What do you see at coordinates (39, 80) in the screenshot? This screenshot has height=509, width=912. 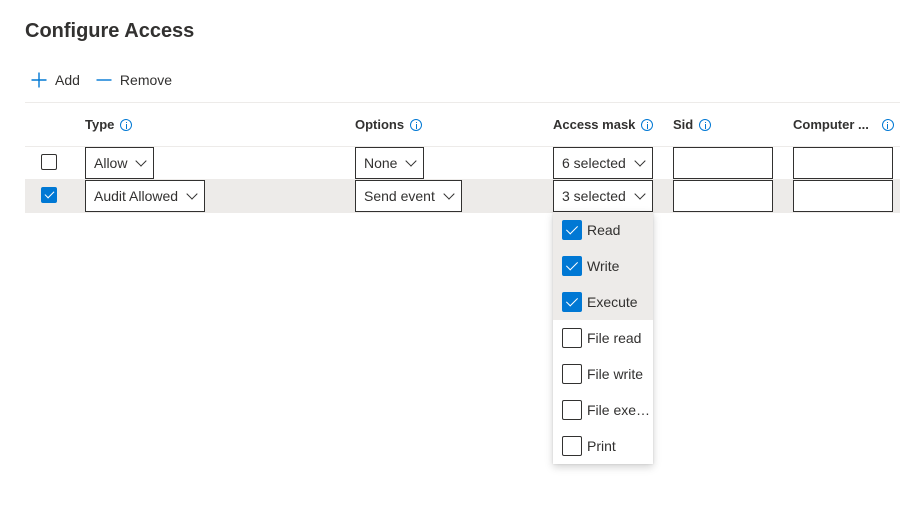 I see `plus-icon` at bounding box center [39, 80].